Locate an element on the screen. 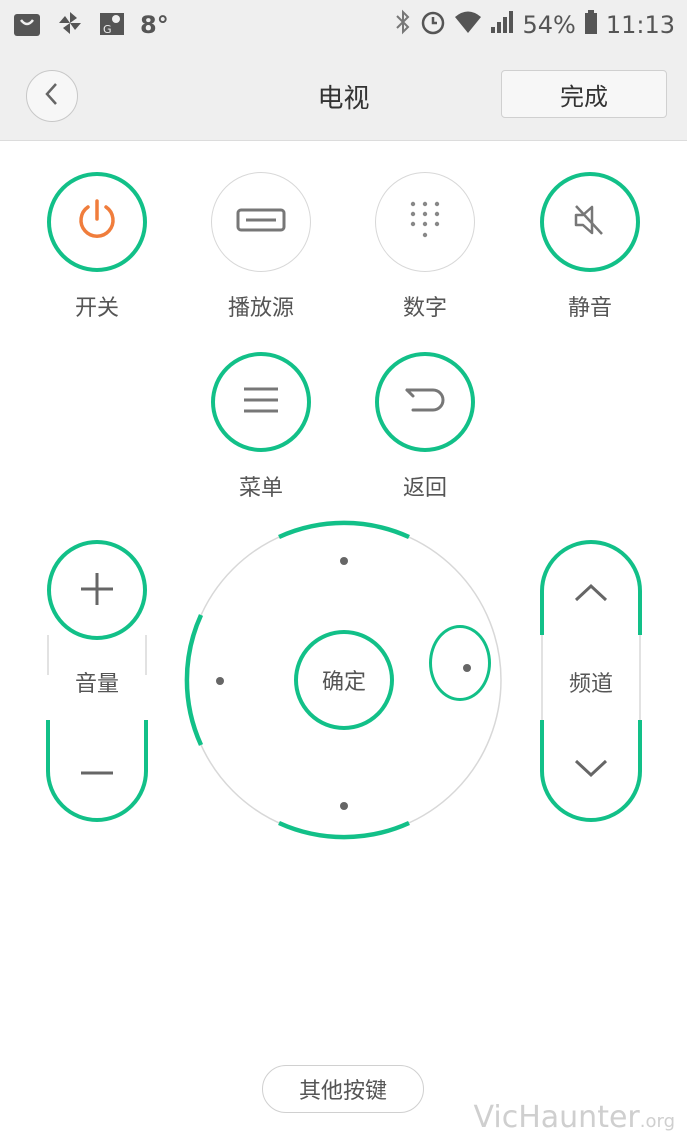 This screenshot has height=1141, width=687. mute-button is located at coordinates (590, 222).